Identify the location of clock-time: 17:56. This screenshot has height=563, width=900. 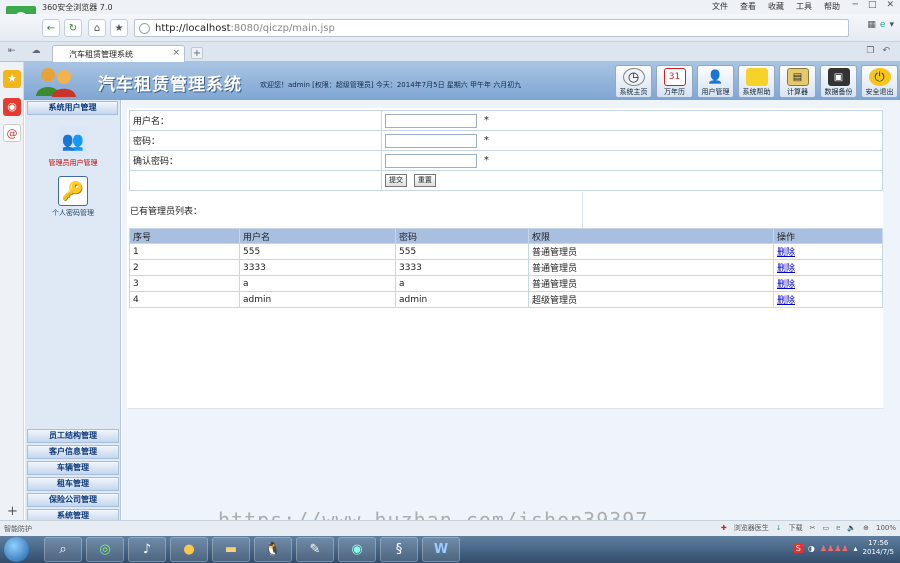
(878, 543).